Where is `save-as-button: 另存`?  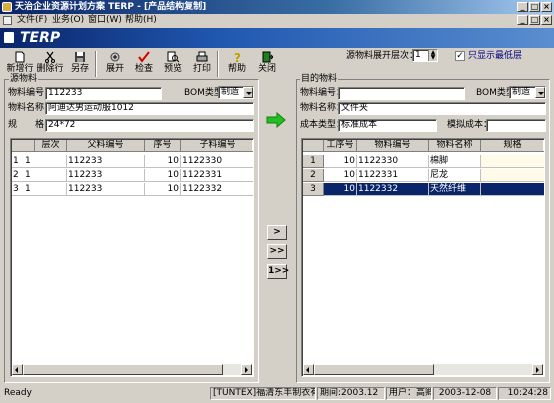 save-as-button: 另存 is located at coordinates (80, 64).